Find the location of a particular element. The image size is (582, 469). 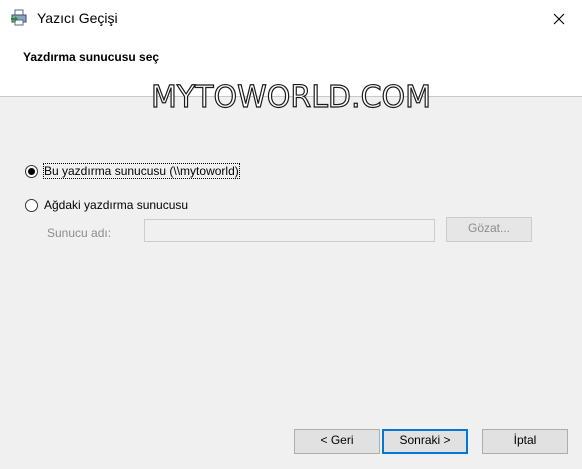

option-network-server: Ağdaki yazdırma sunucusu is located at coordinates (106, 205).